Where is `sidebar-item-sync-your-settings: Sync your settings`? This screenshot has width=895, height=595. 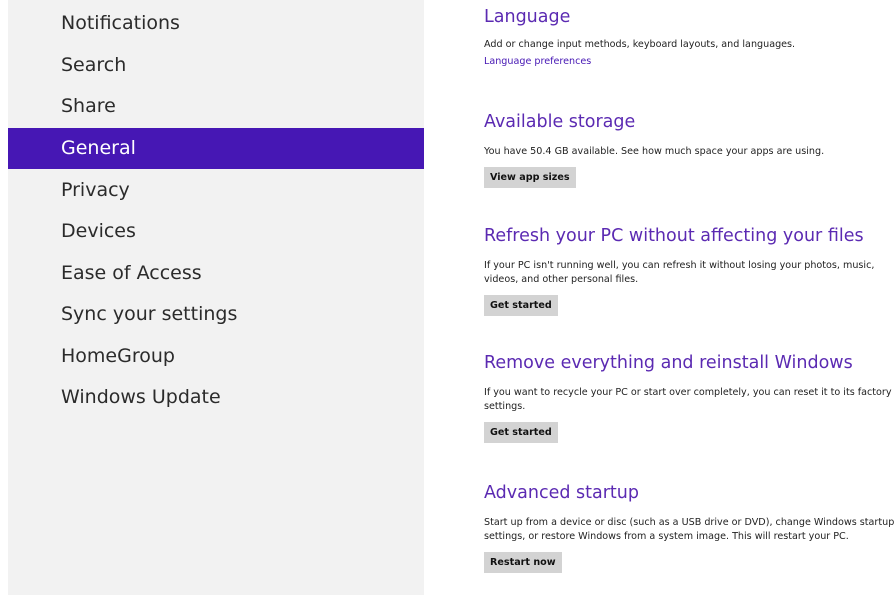
sidebar-item-sync-your-settings: Sync your settings is located at coordinates (216, 314).